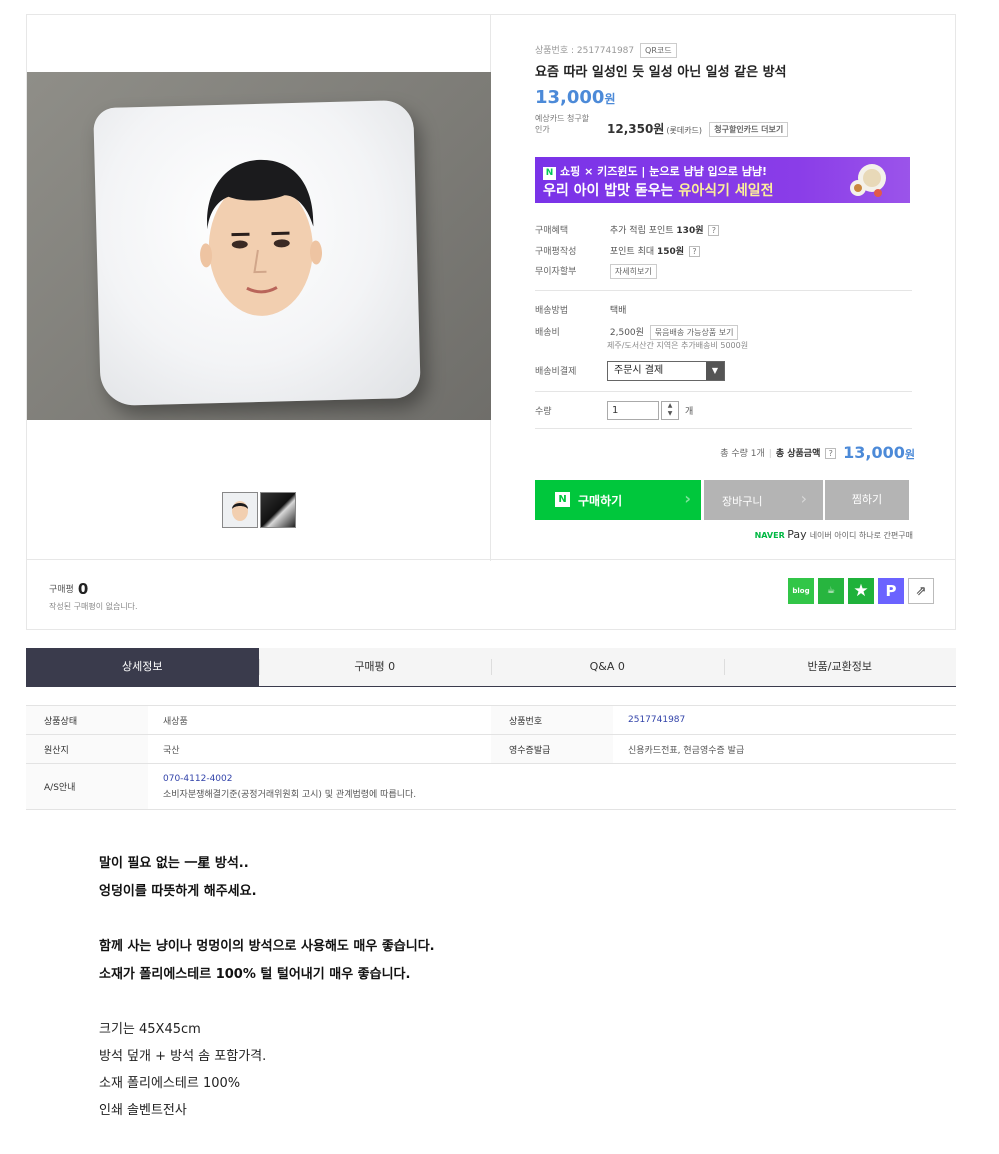  Describe the element at coordinates (600, 501) in the screenshot. I see `buy-button-label: 구매하기` at that location.